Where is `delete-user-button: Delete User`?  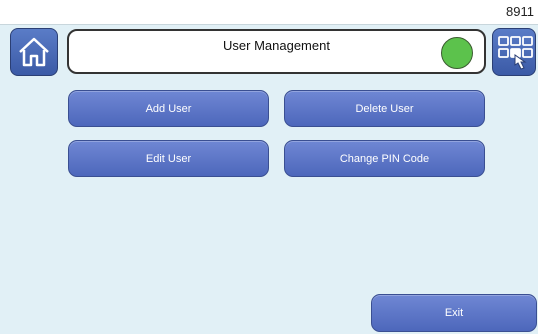 delete-user-button: Delete User is located at coordinates (384, 108).